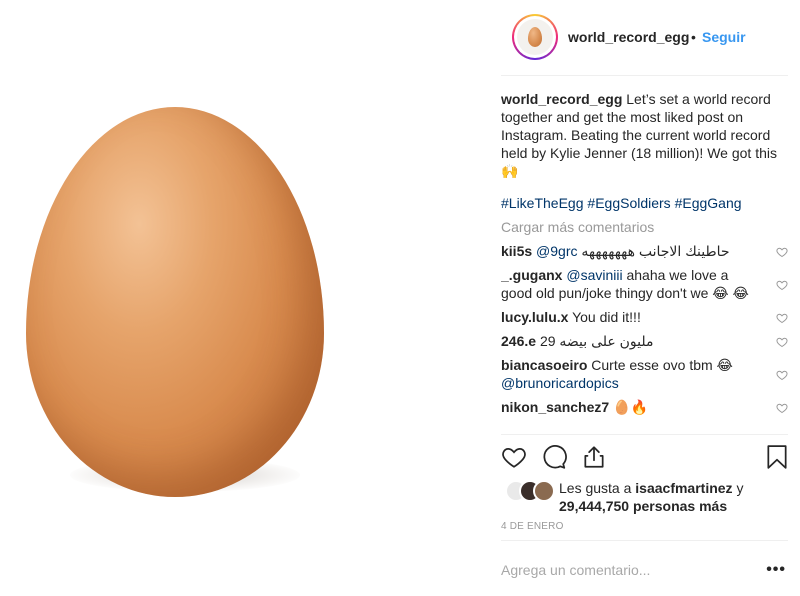  What do you see at coordinates (644, 227) in the screenshot?
I see `load-more-comments-button: Cargar más comentarios` at bounding box center [644, 227].